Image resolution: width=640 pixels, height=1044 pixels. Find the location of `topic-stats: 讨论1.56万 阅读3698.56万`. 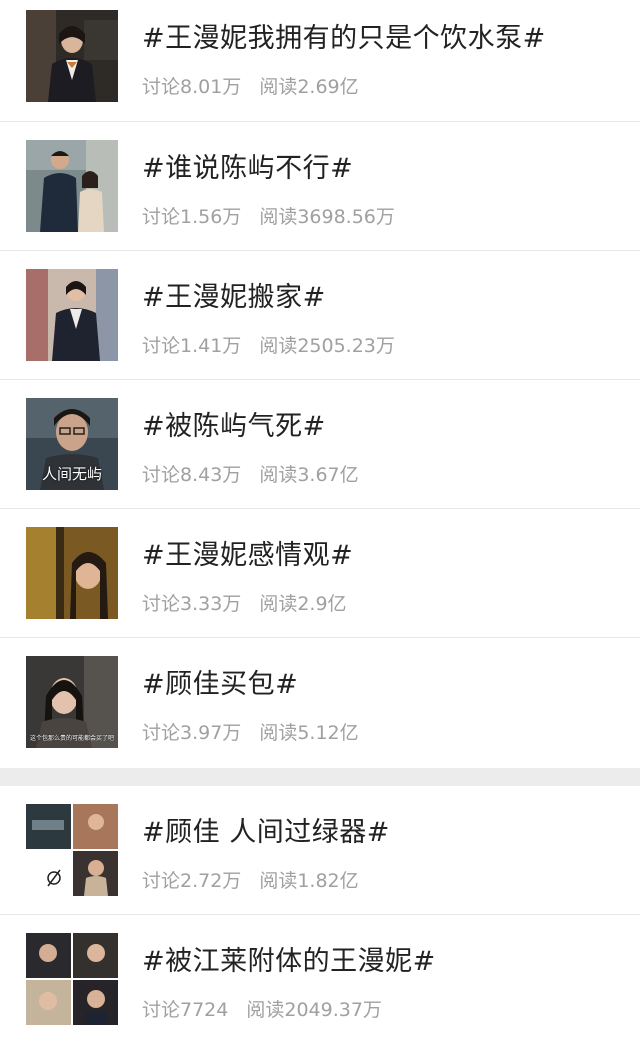

topic-stats: 讨论1.56万 阅读3698.56万 is located at coordinates (268, 215).